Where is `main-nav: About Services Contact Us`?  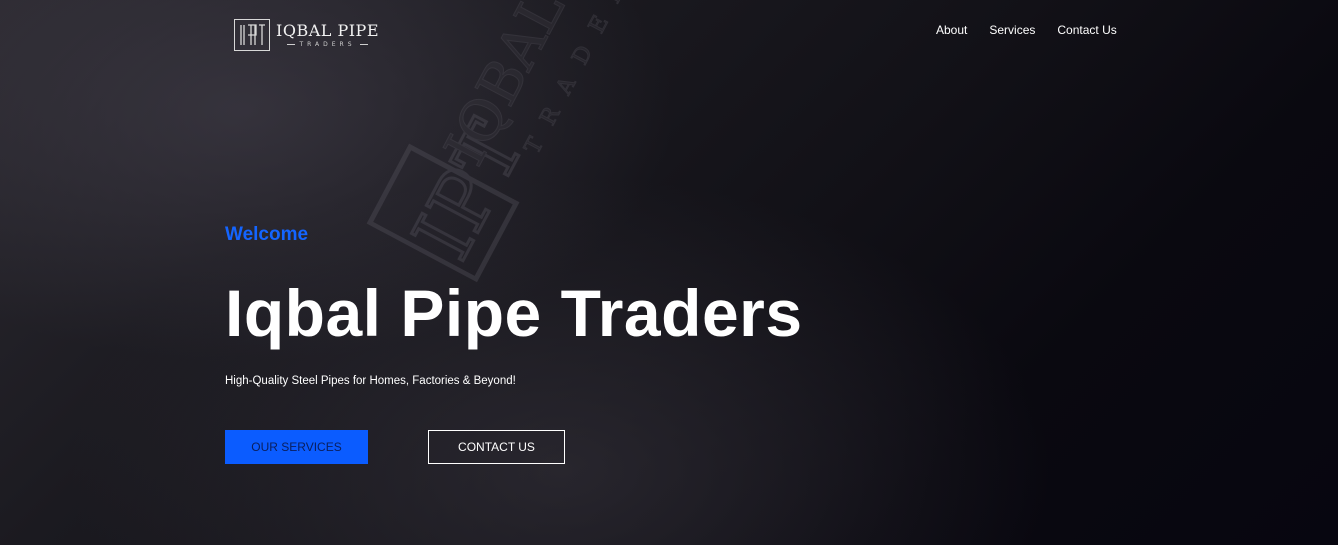 main-nav: About Services Contact Us is located at coordinates (1026, 30).